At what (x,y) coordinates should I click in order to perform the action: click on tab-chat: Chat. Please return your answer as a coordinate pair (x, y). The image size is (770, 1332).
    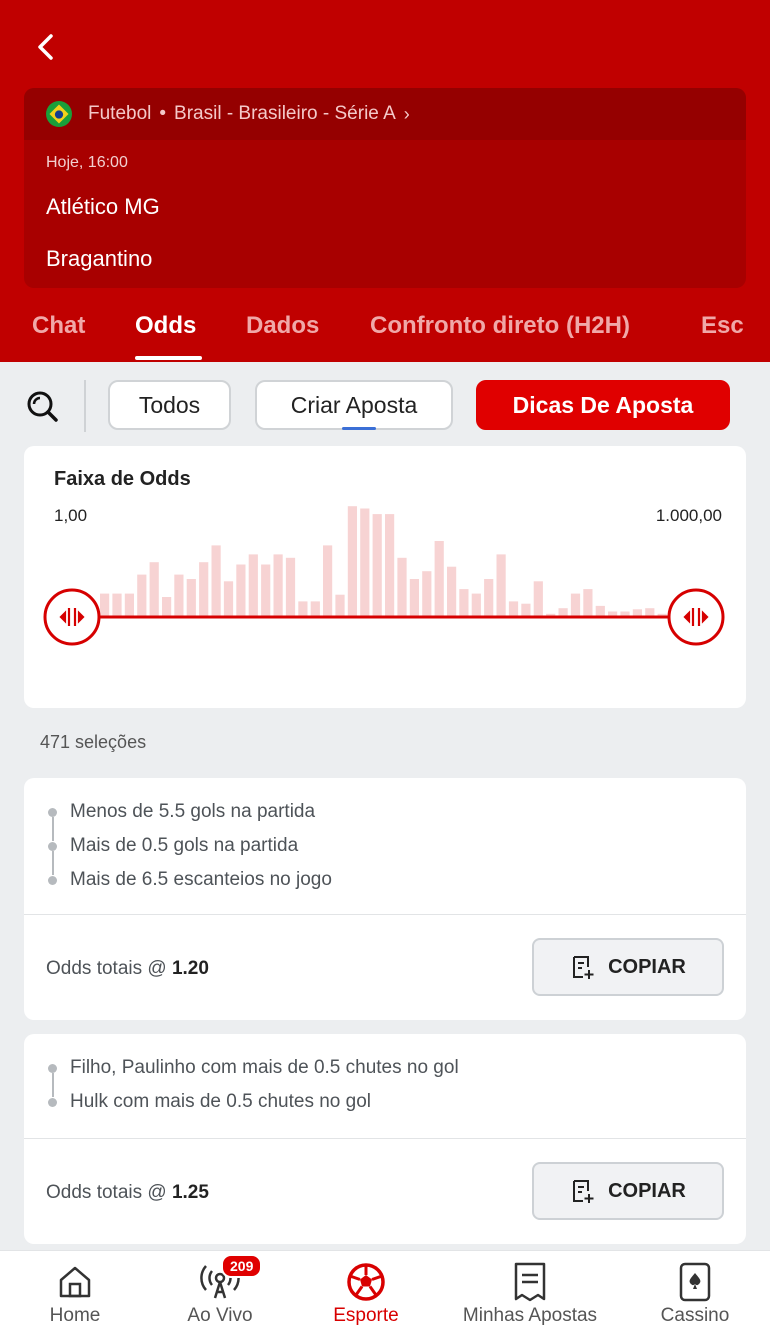
    Looking at the image, I should click on (58, 326).